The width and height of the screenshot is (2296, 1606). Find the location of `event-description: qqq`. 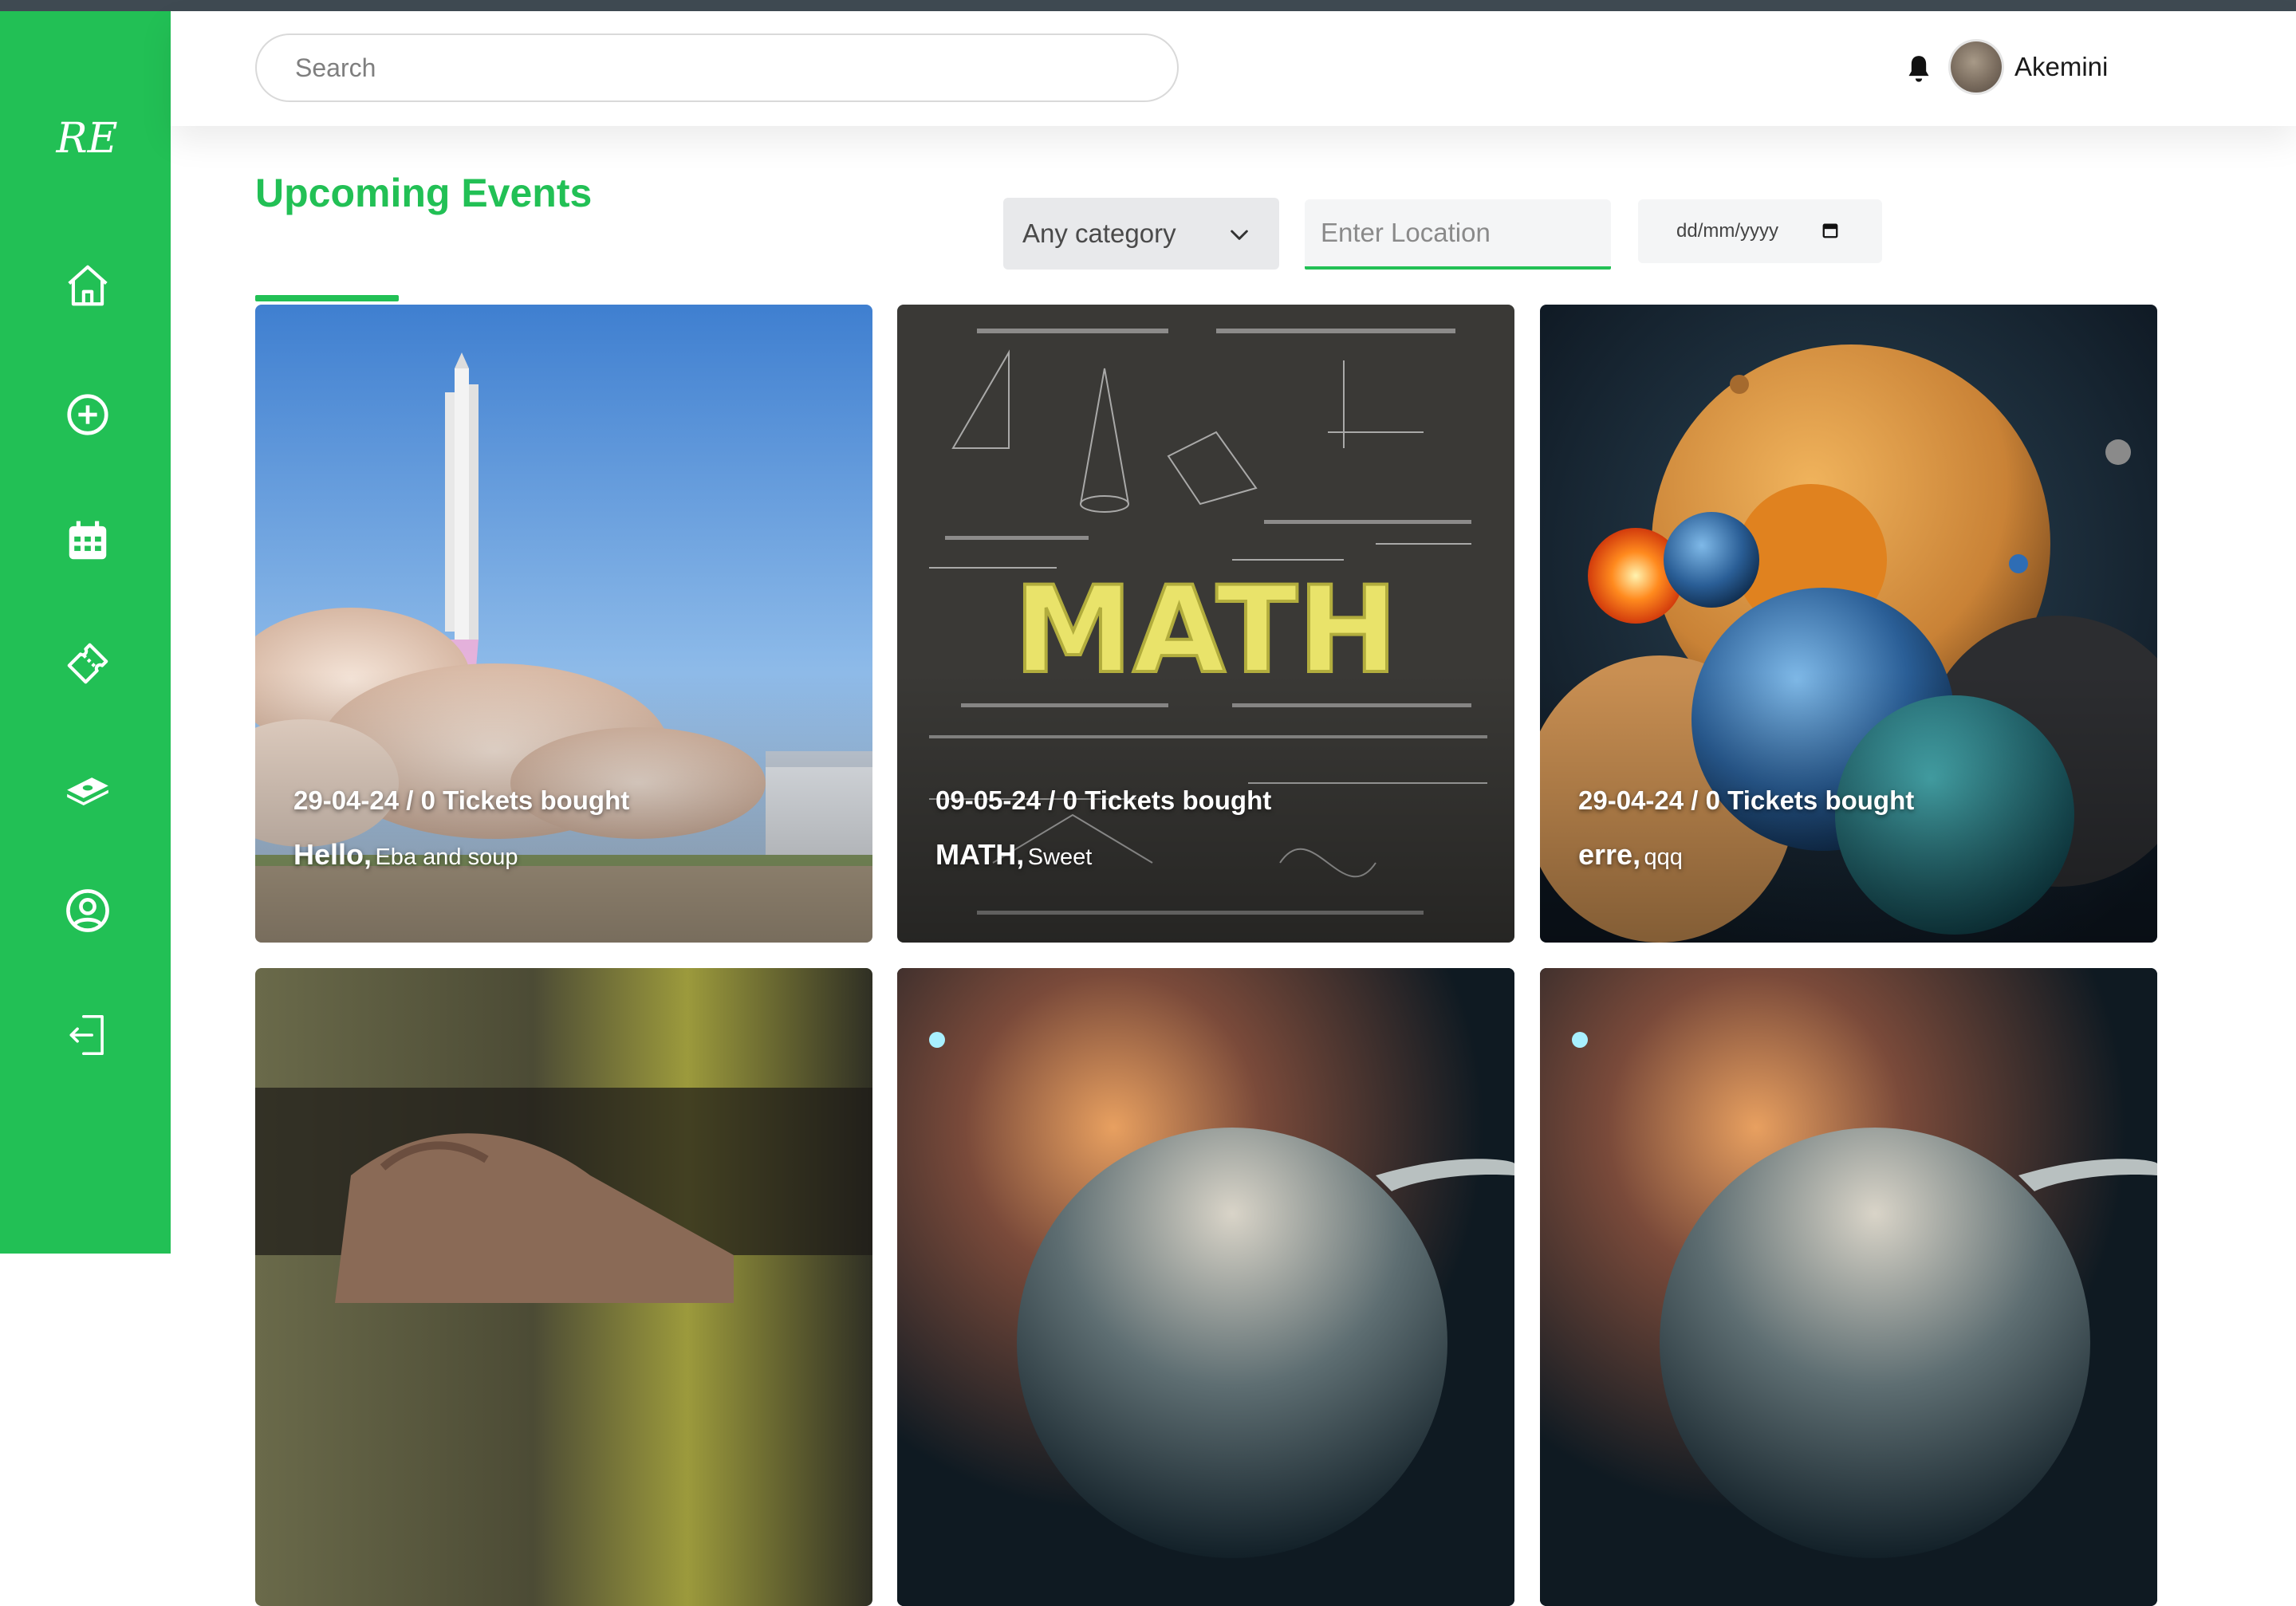

event-description: qqq is located at coordinates (1664, 857).